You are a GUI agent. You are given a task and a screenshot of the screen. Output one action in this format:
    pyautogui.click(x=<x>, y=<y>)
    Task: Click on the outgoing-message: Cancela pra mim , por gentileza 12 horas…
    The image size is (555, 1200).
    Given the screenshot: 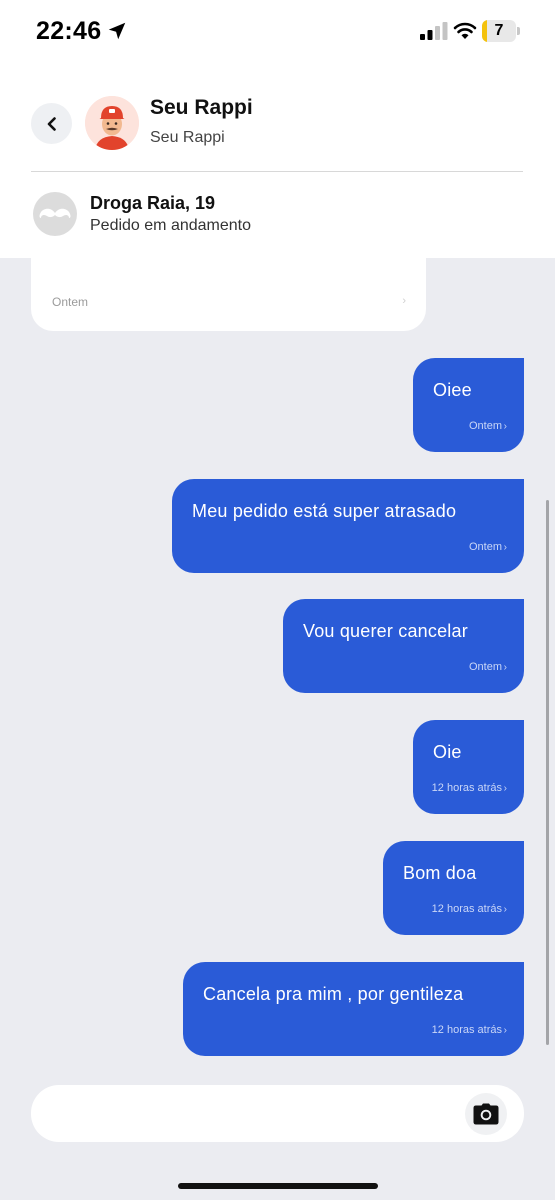 What is the action you would take?
    pyautogui.click(x=353, y=1009)
    